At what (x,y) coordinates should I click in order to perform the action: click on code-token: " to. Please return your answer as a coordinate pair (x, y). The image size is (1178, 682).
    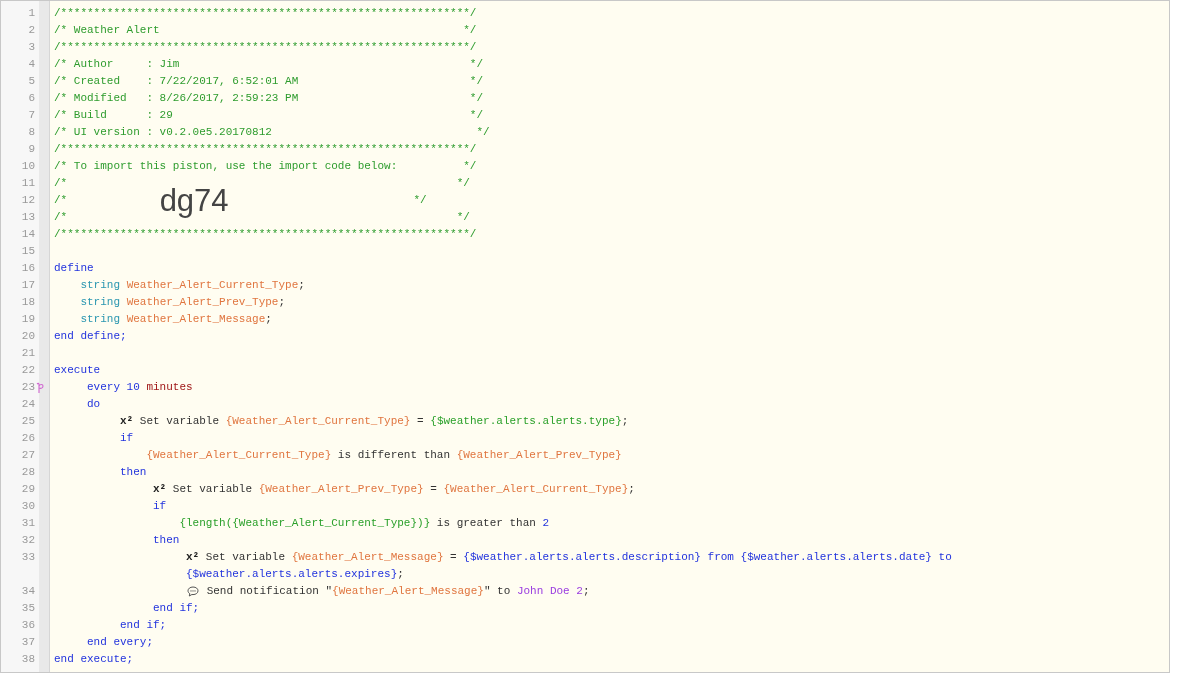
    Looking at the image, I should click on (497, 591).